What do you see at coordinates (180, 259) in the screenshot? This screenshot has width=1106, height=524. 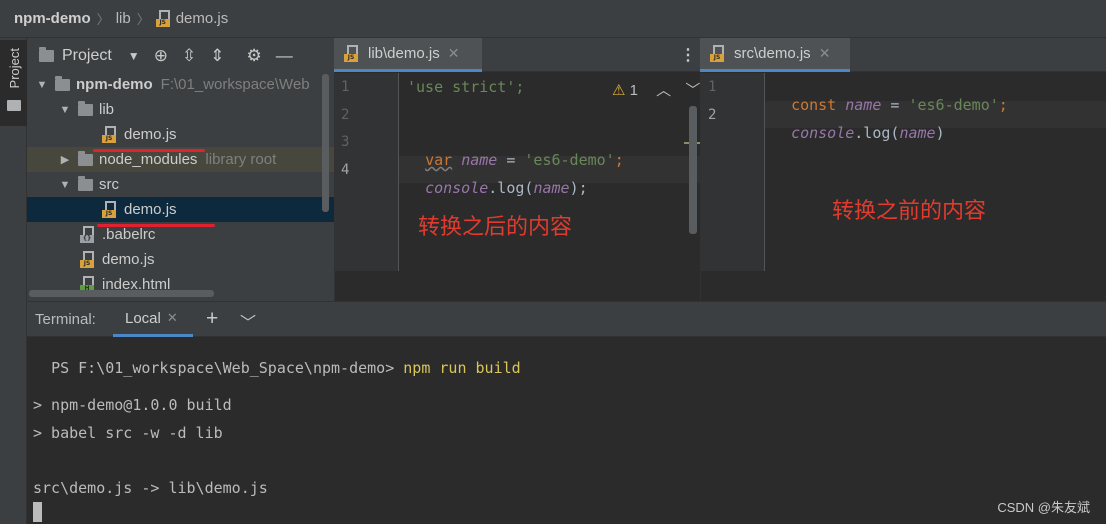 I see `tree-item-demo: JS demo.js` at bounding box center [180, 259].